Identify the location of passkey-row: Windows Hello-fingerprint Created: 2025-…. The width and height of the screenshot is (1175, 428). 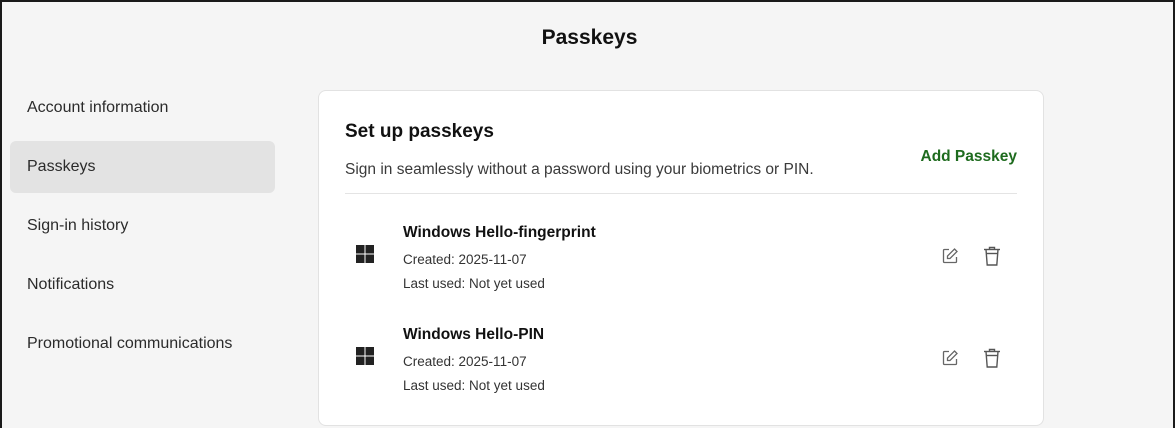
(681, 261).